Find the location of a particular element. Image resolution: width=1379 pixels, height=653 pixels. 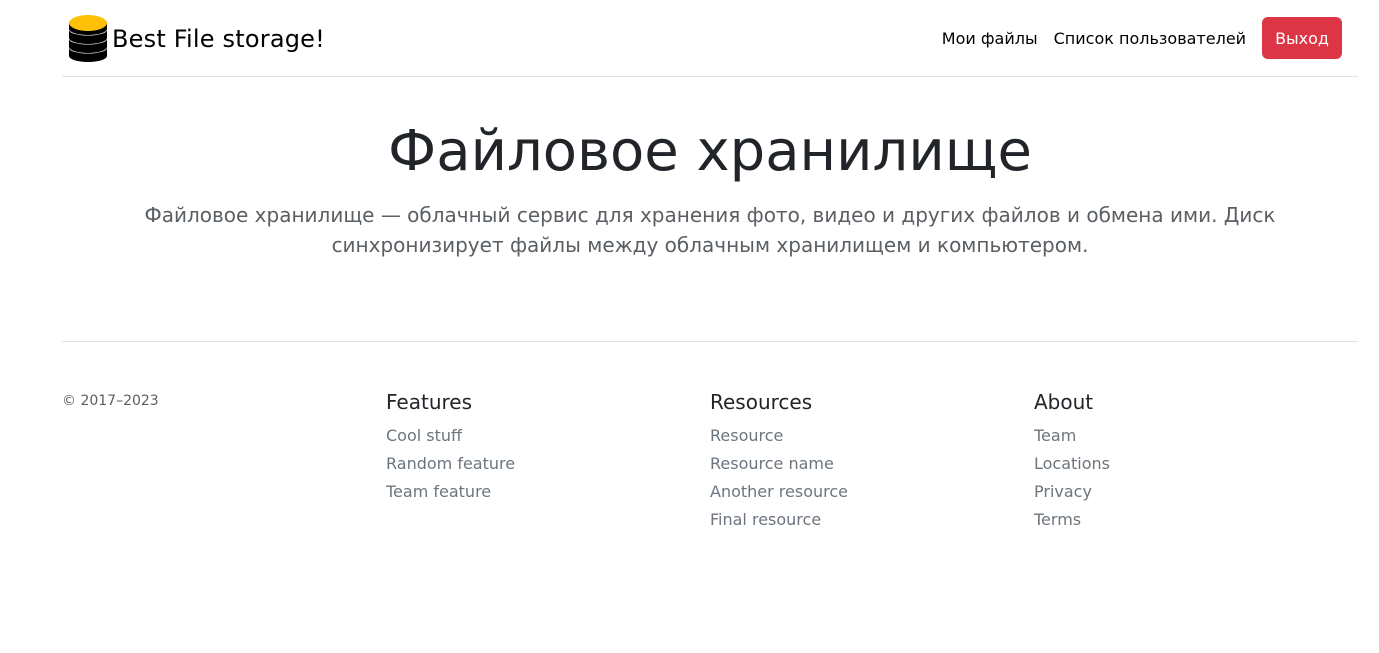

footer-link: Privacy is located at coordinates (1063, 491).